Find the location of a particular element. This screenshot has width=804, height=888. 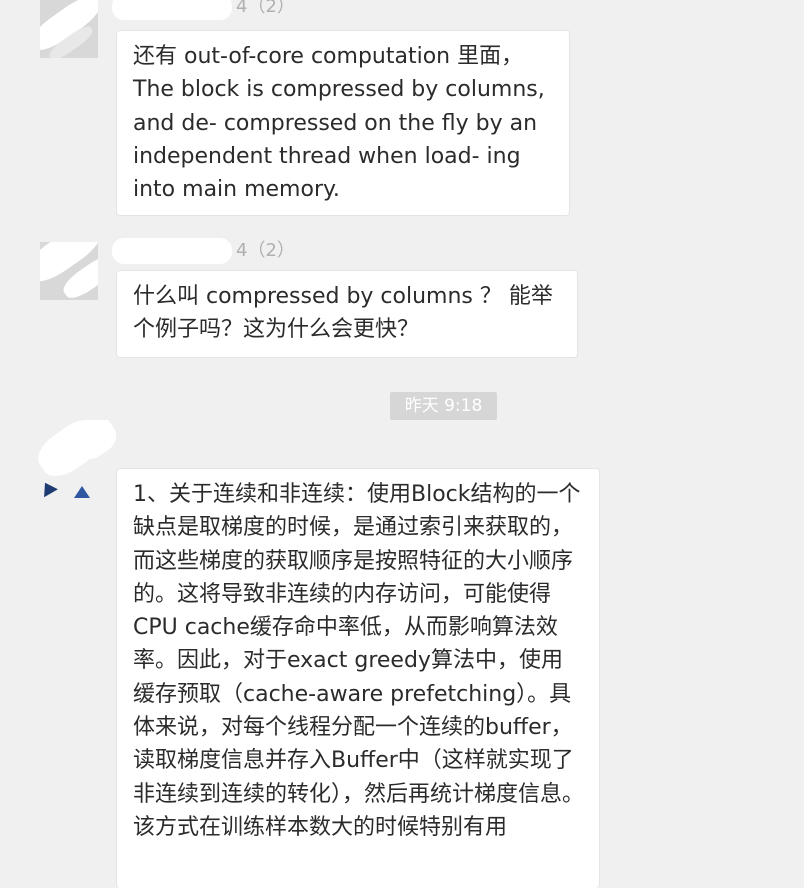

timestamp-divider: 昨天 9:18 is located at coordinates (443, 406).